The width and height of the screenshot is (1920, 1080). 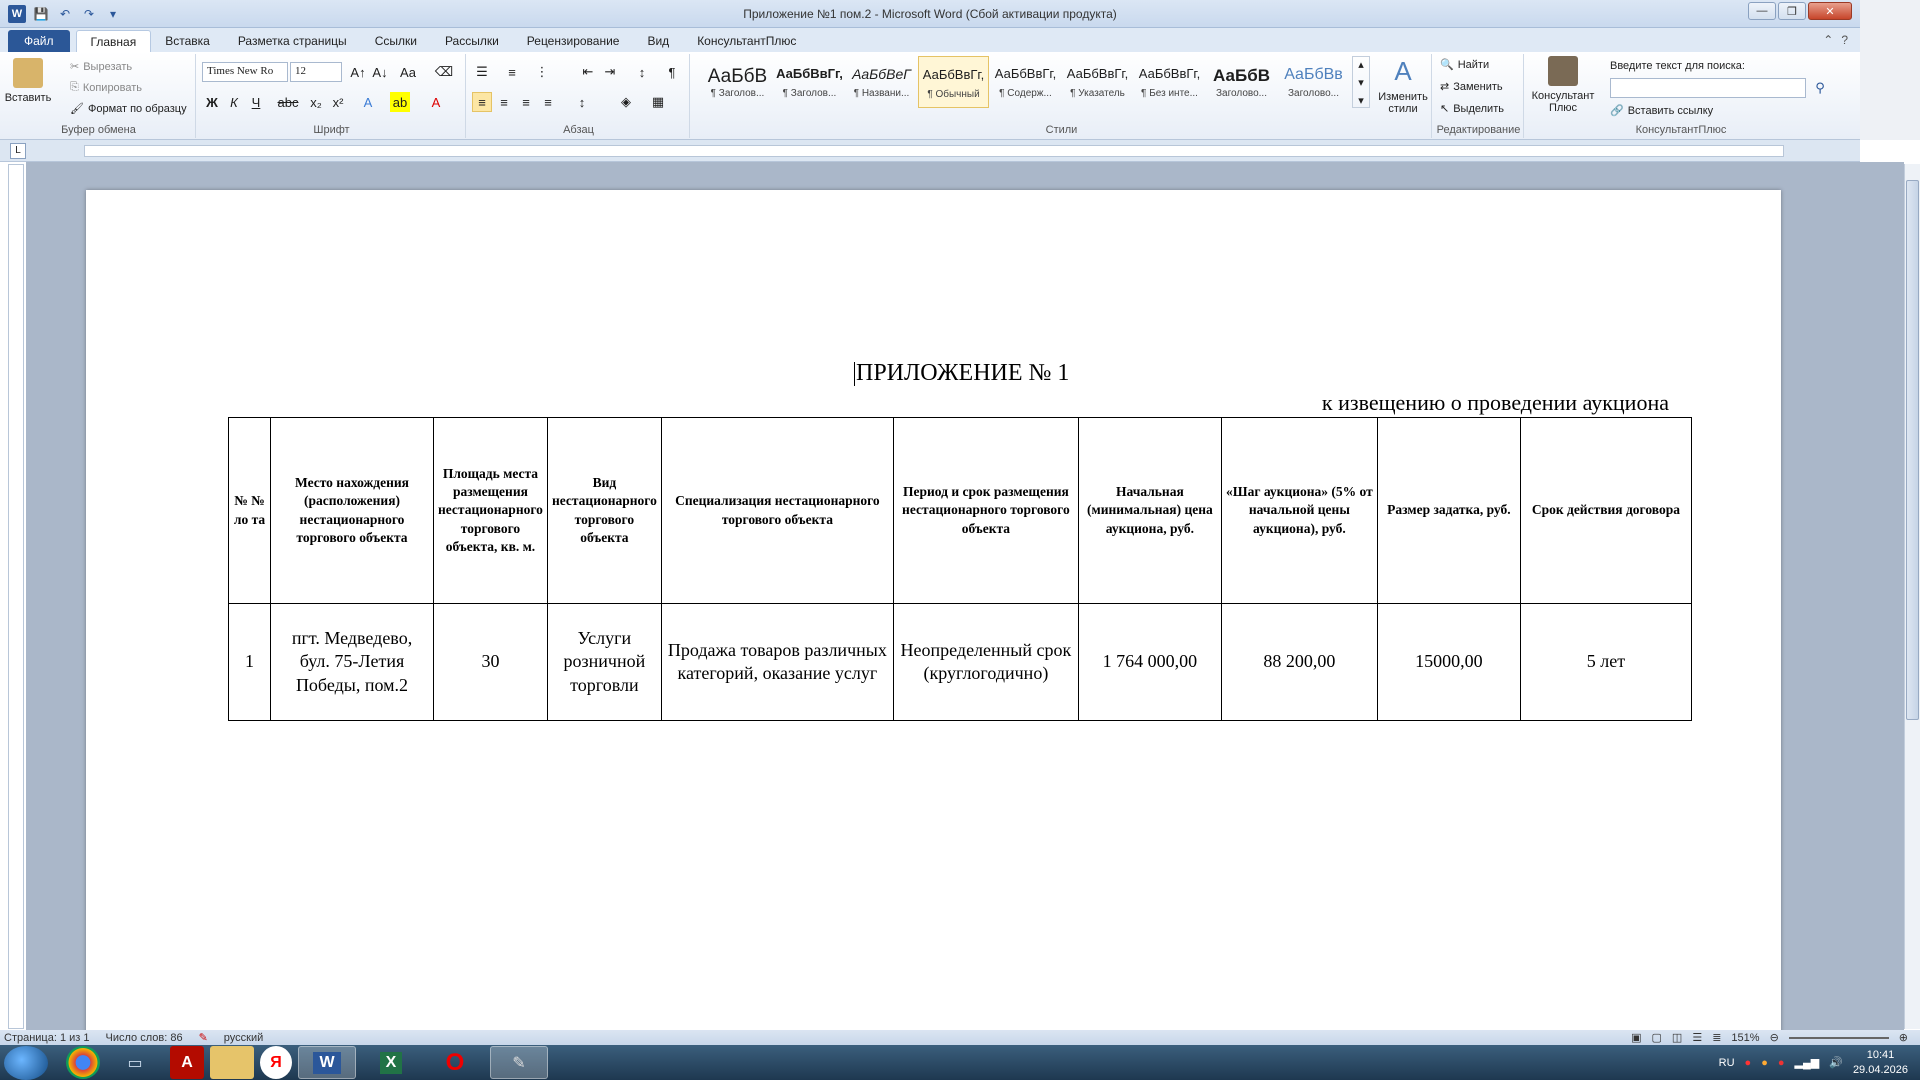 I want to click on clock: 10:41 29.04.2026, so click(x=1880, y=1062).